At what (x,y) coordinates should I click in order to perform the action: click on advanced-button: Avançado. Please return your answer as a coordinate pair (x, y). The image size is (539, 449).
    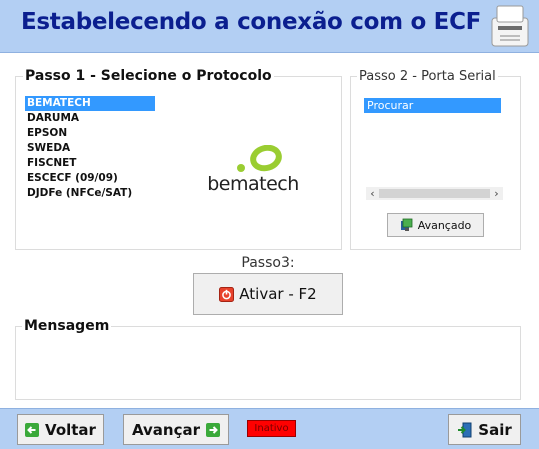
    Looking at the image, I should click on (435, 225).